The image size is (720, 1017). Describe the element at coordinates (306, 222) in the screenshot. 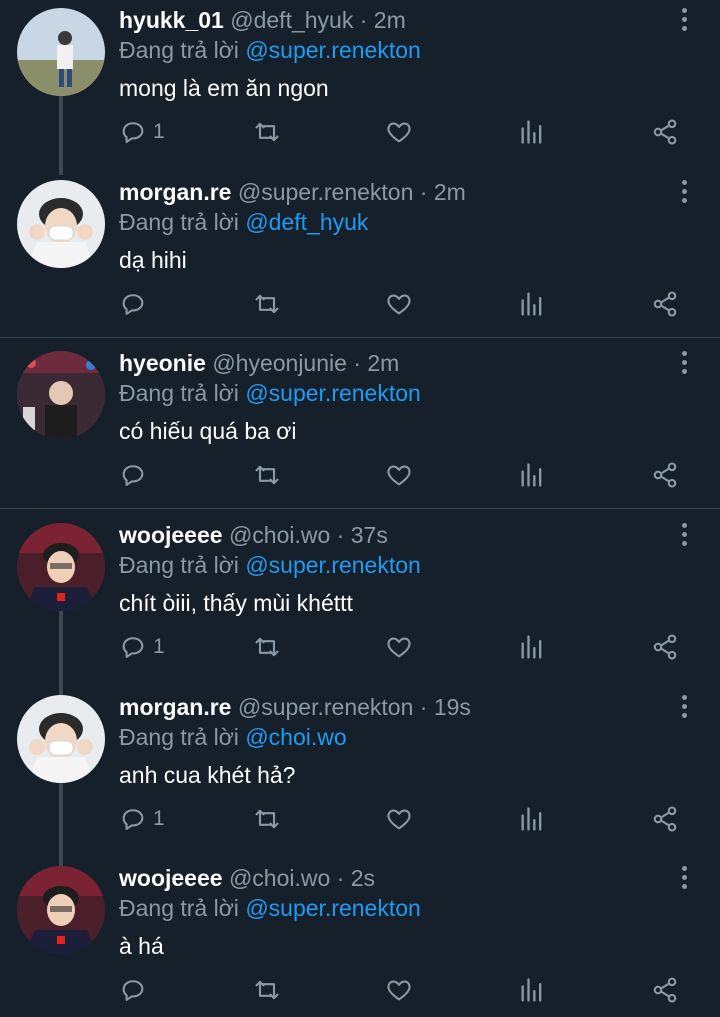

I see `reply-to-link: @deft_hyuk` at that location.